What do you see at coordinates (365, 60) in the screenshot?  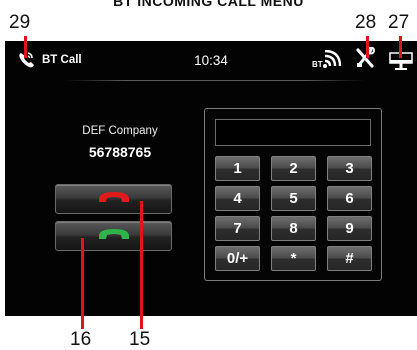 I see `settings-tools-icon` at bounding box center [365, 60].